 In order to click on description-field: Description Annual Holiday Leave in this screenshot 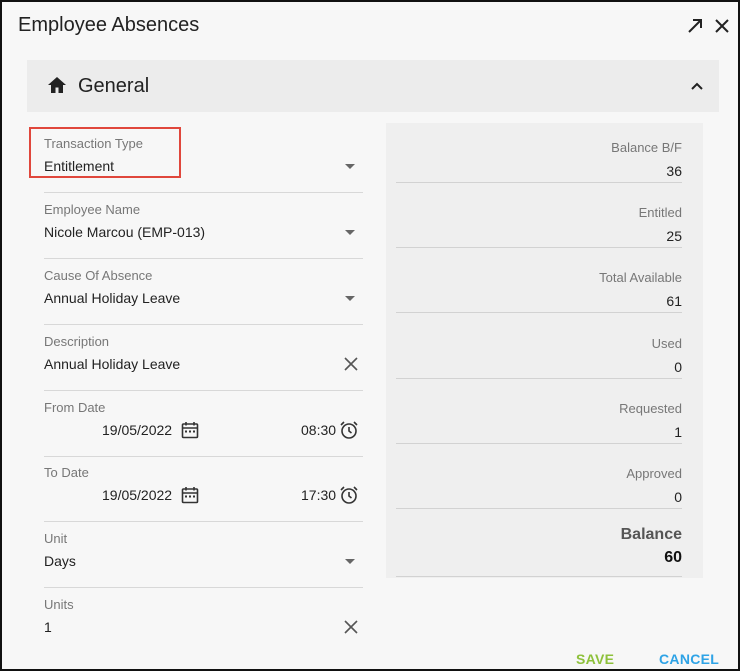, I will do `click(203, 362)`.